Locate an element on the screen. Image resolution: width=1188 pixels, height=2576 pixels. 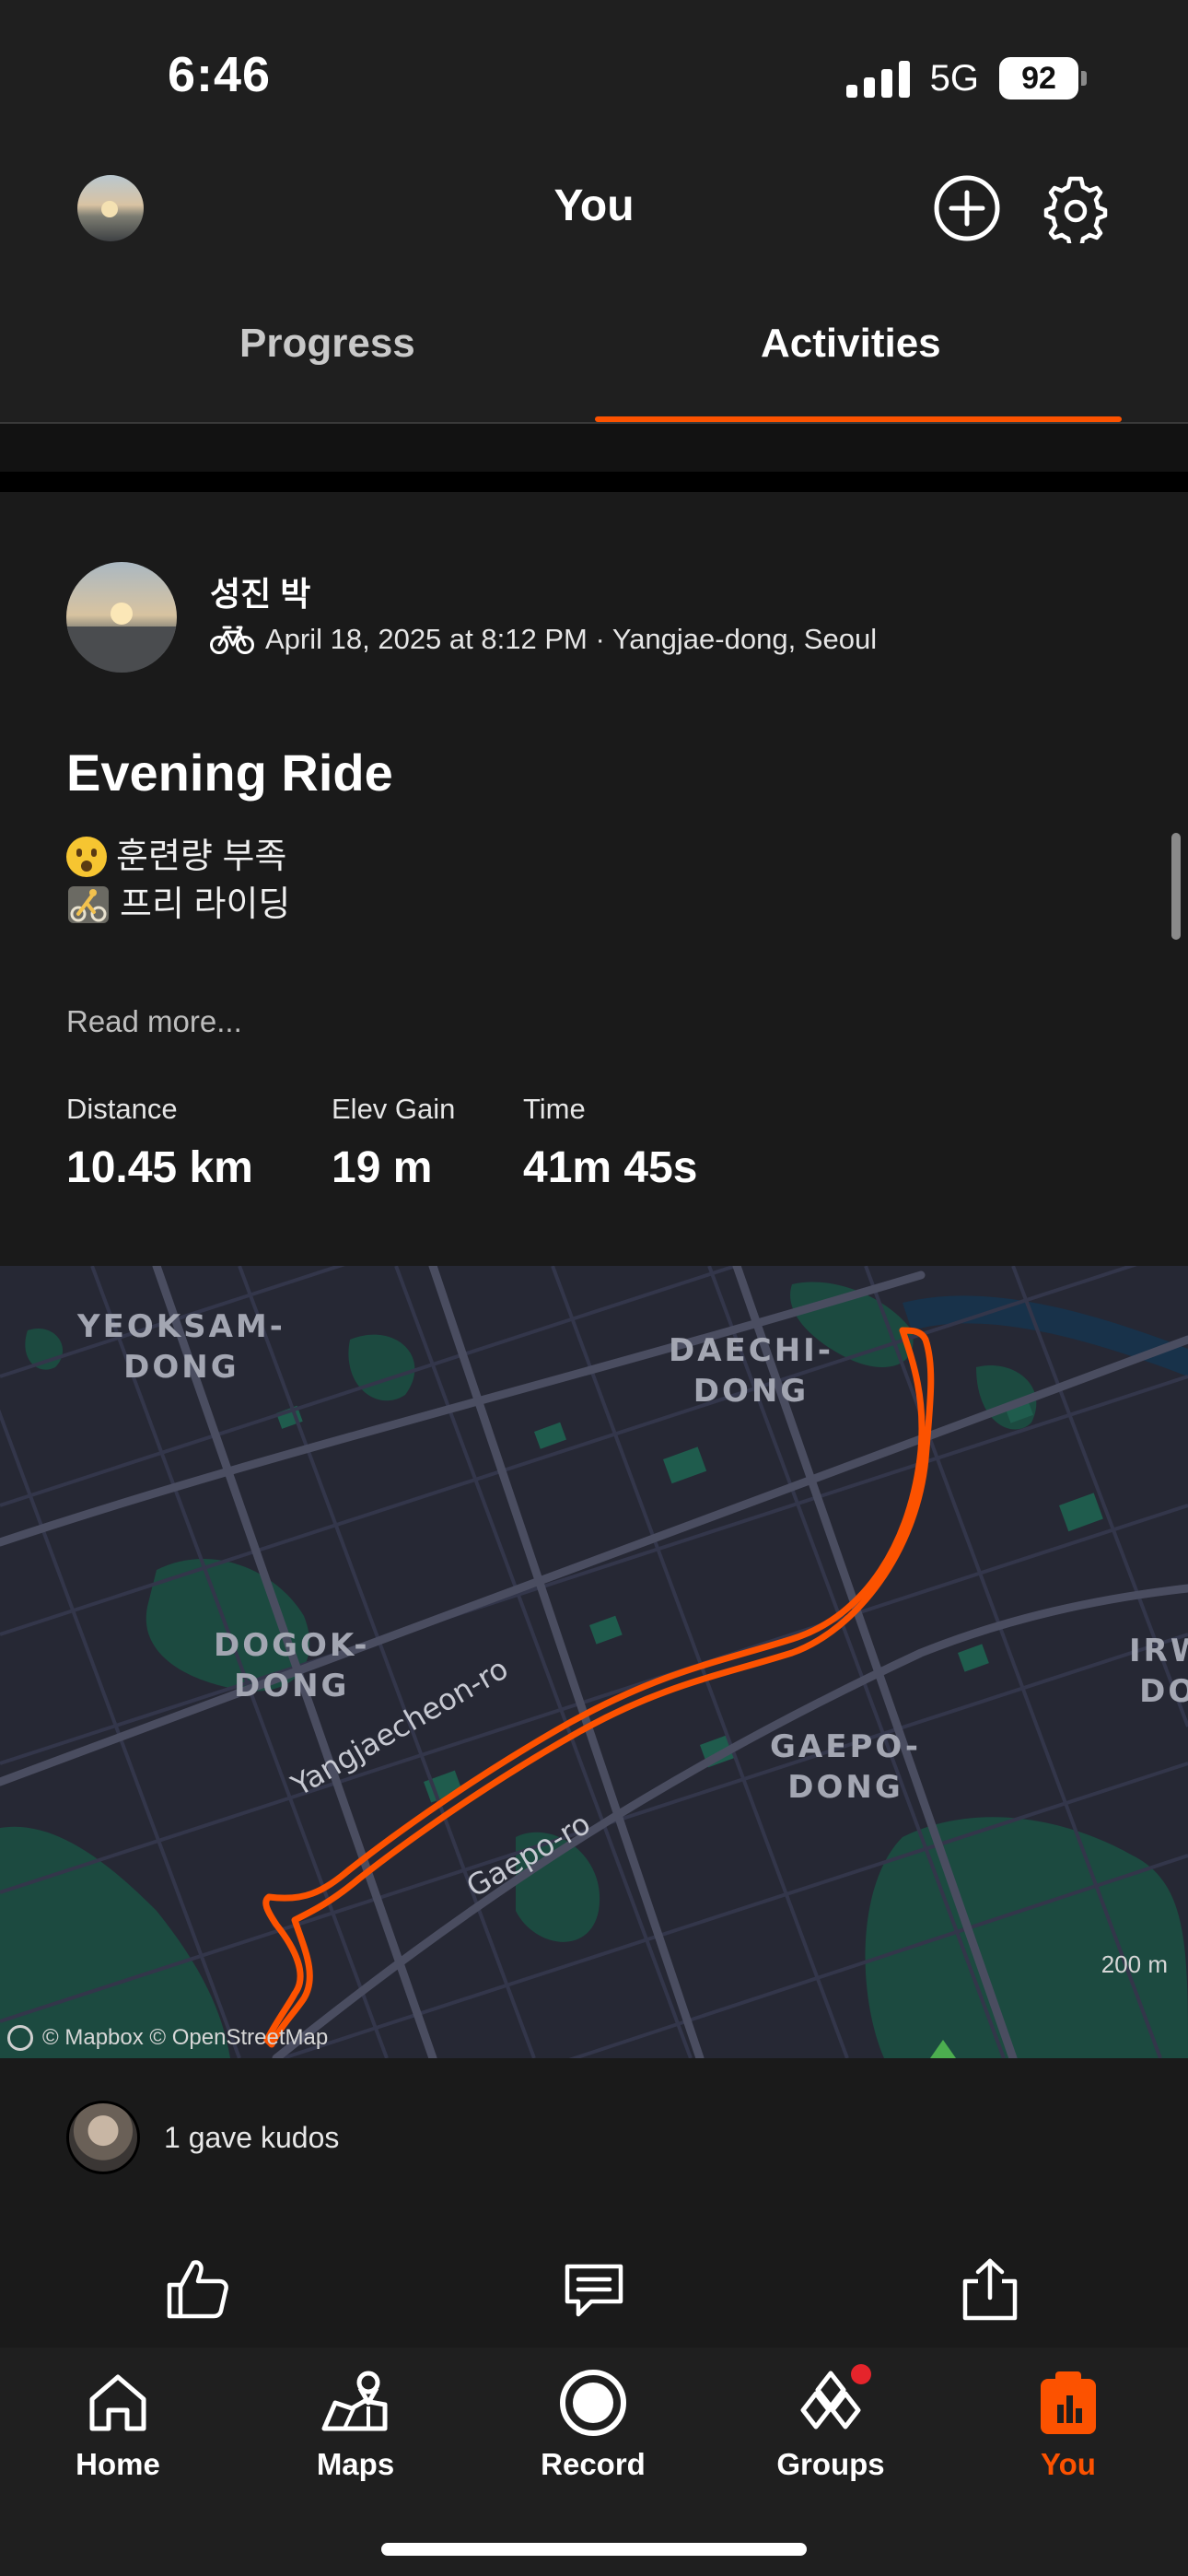
thumbs-up-icon is located at coordinates (197, 2289).